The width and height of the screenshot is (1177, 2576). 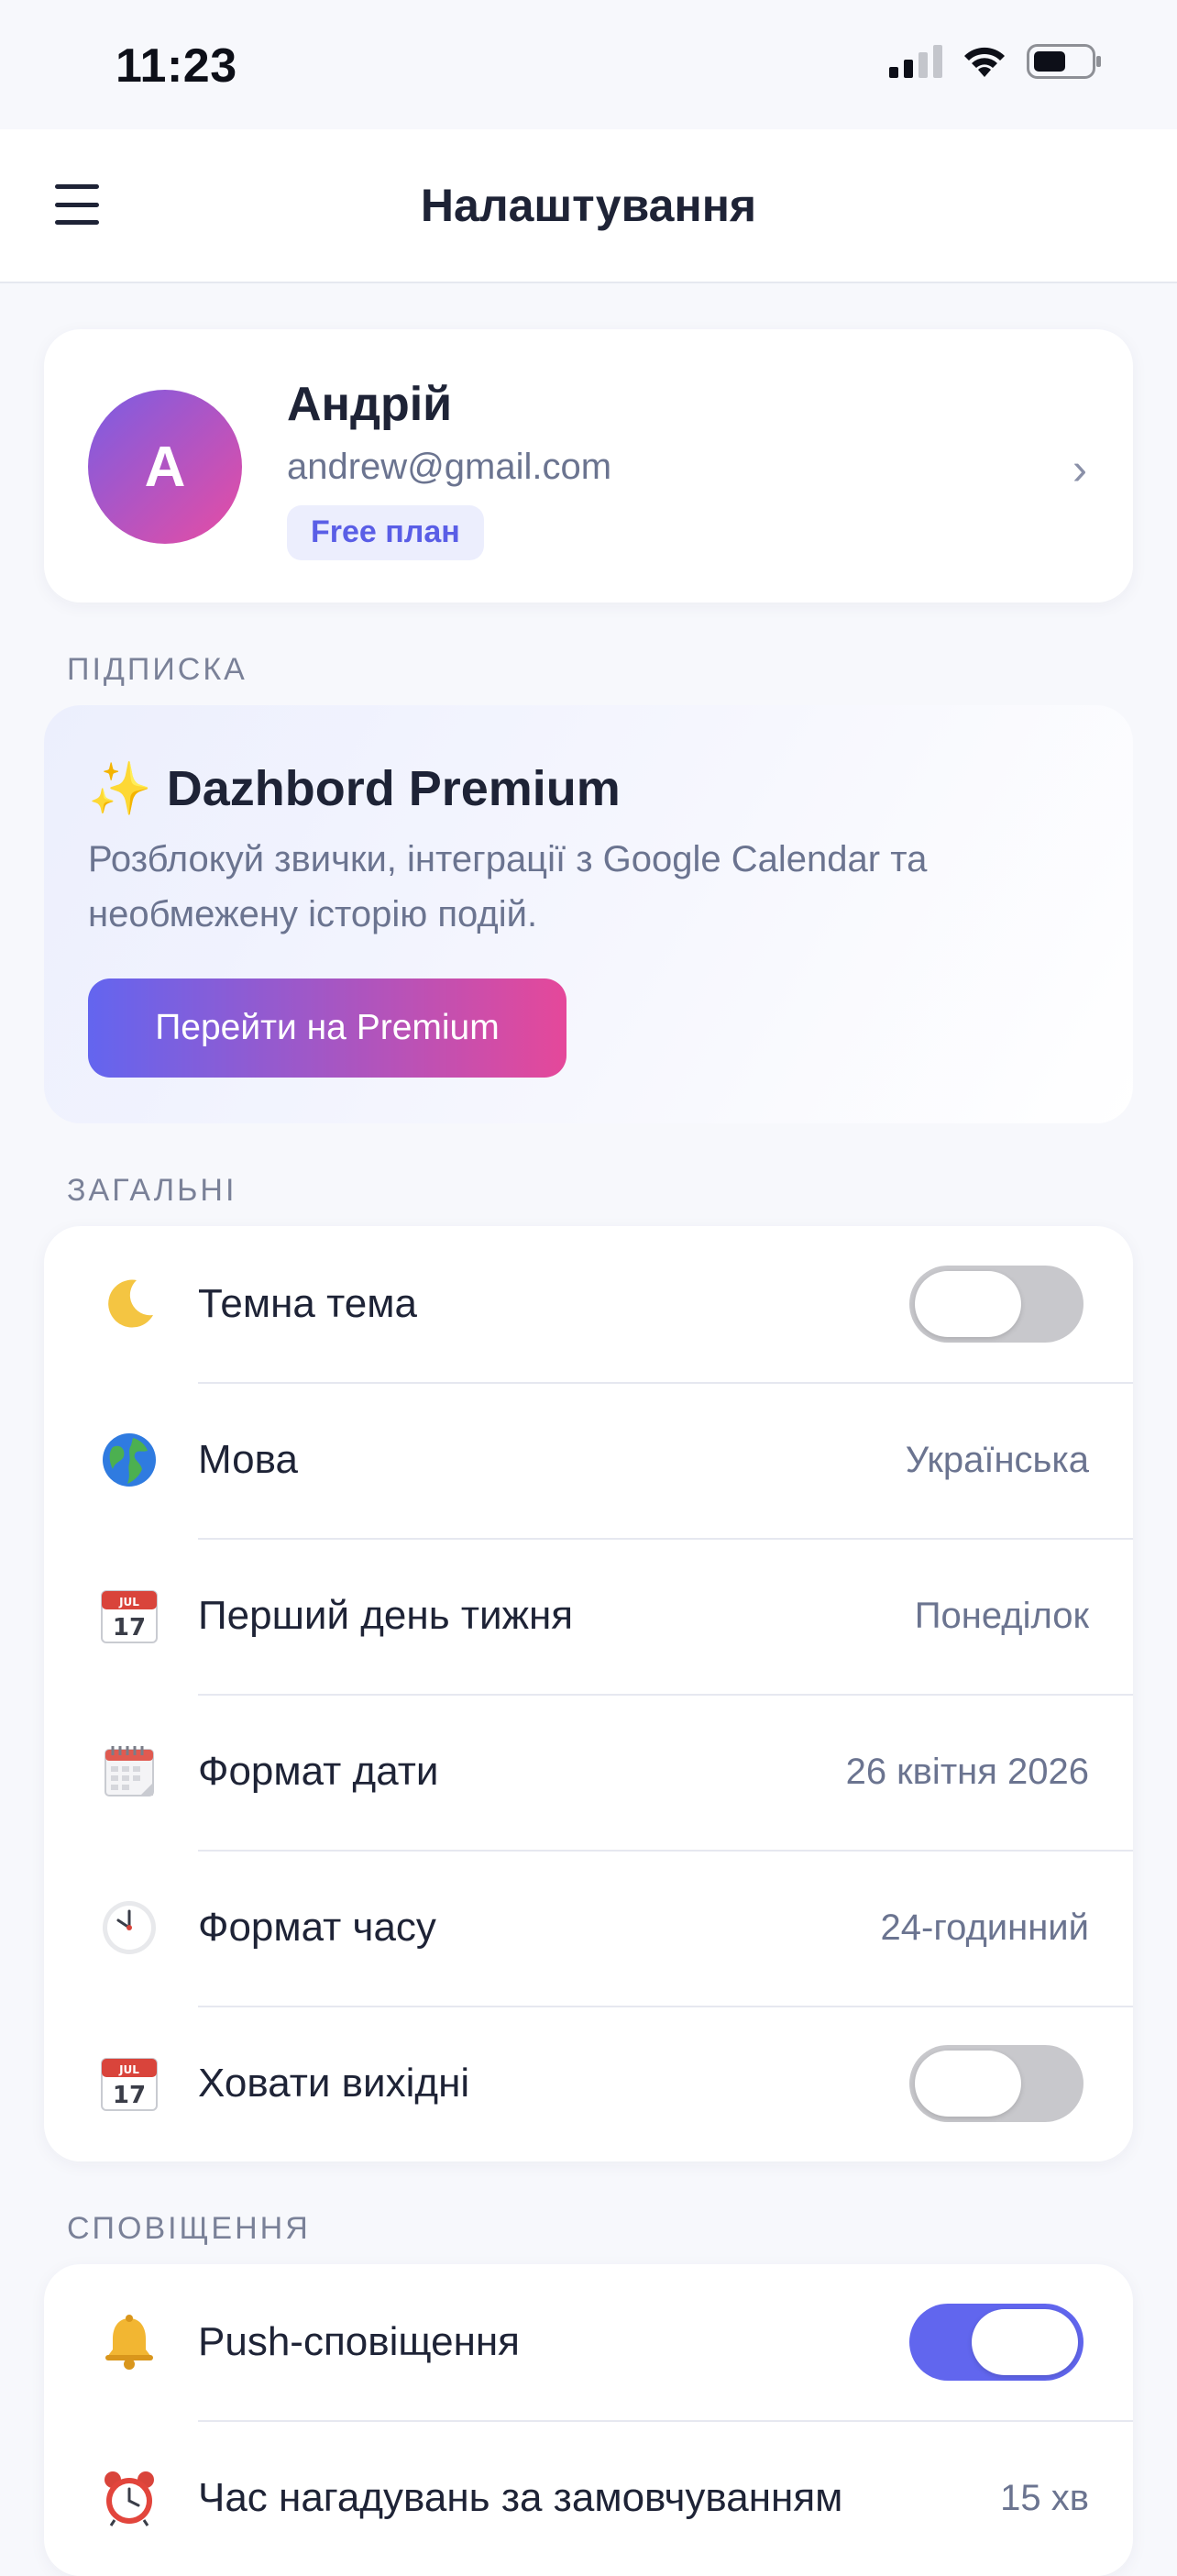 I want to click on plan-badge: Free план, so click(x=385, y=532).